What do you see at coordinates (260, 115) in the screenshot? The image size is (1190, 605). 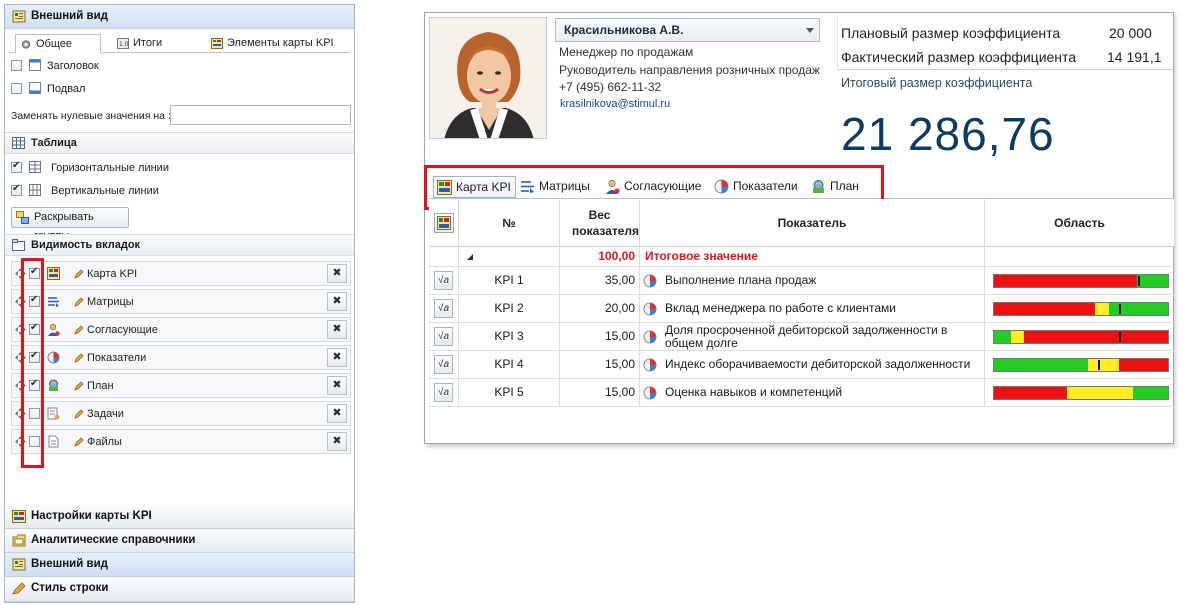 I see `zero-replace-input` at bounding box center [260, 115].